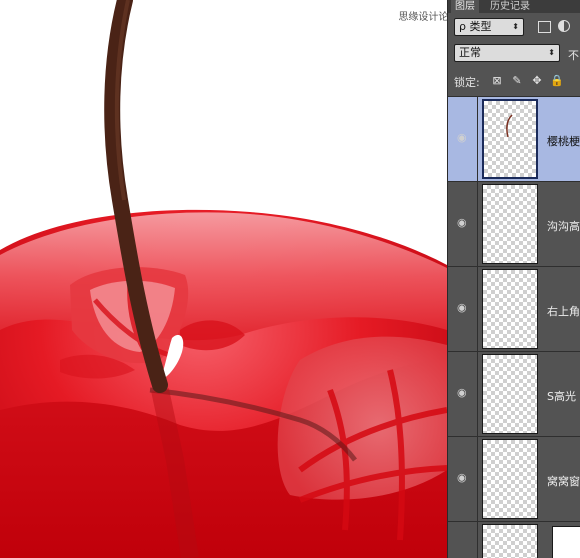 This screenshot has height=558, width=580. I want to click on filter-type-label: 类型, so click(480, 26).